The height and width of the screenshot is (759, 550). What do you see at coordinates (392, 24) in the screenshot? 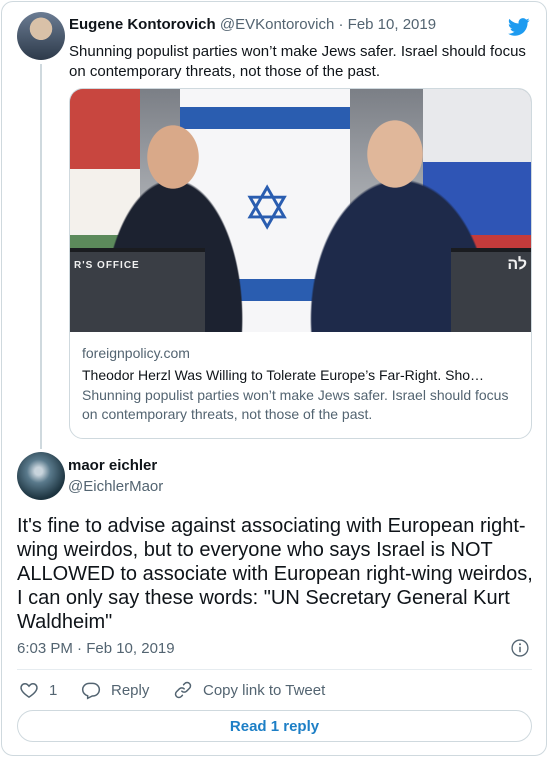
I see `tweet-date: Feb 10, 2019` at bounding box center [392, 24].